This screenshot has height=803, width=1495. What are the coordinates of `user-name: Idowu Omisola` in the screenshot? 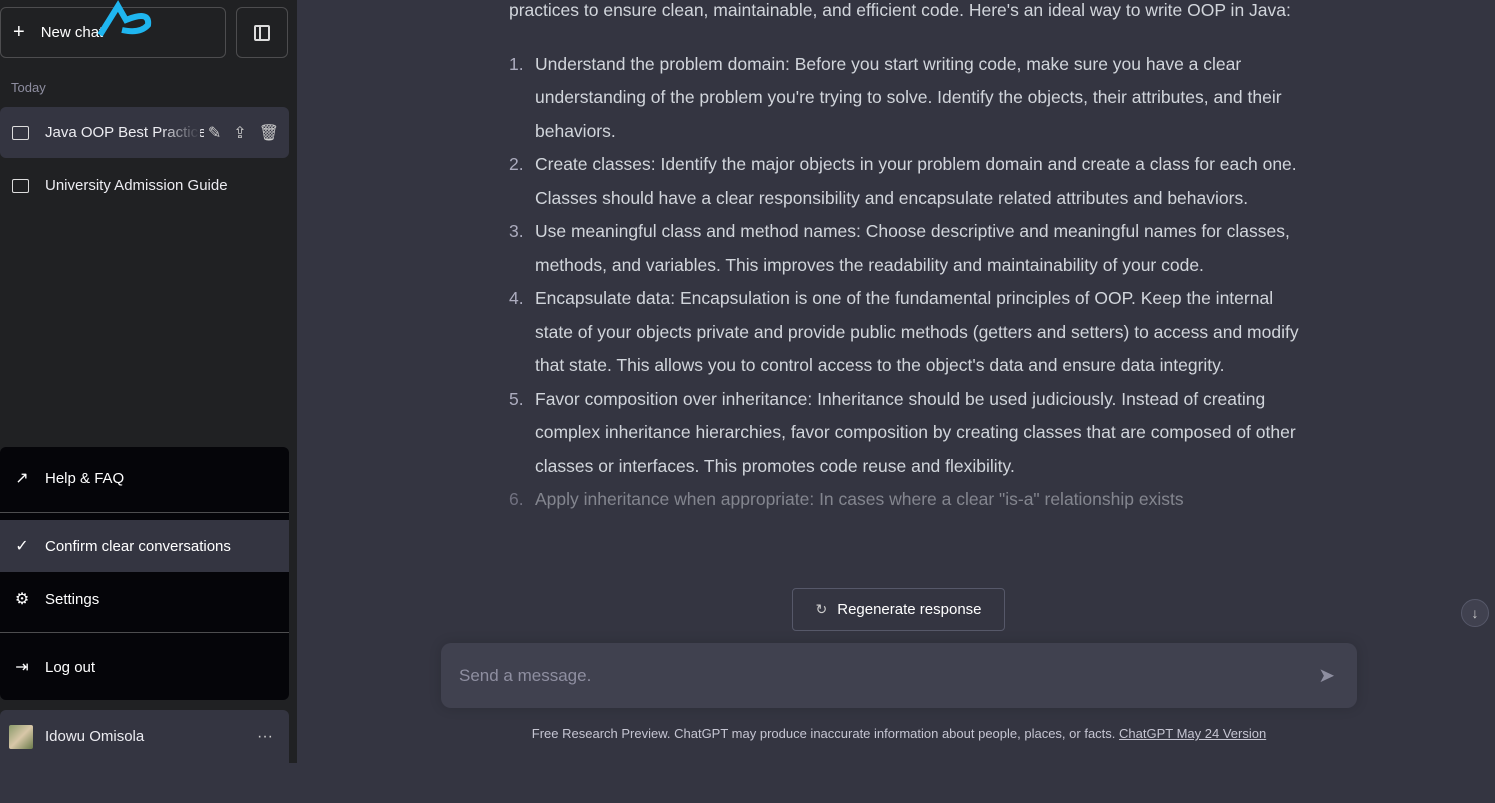 It's located at (95, 736).